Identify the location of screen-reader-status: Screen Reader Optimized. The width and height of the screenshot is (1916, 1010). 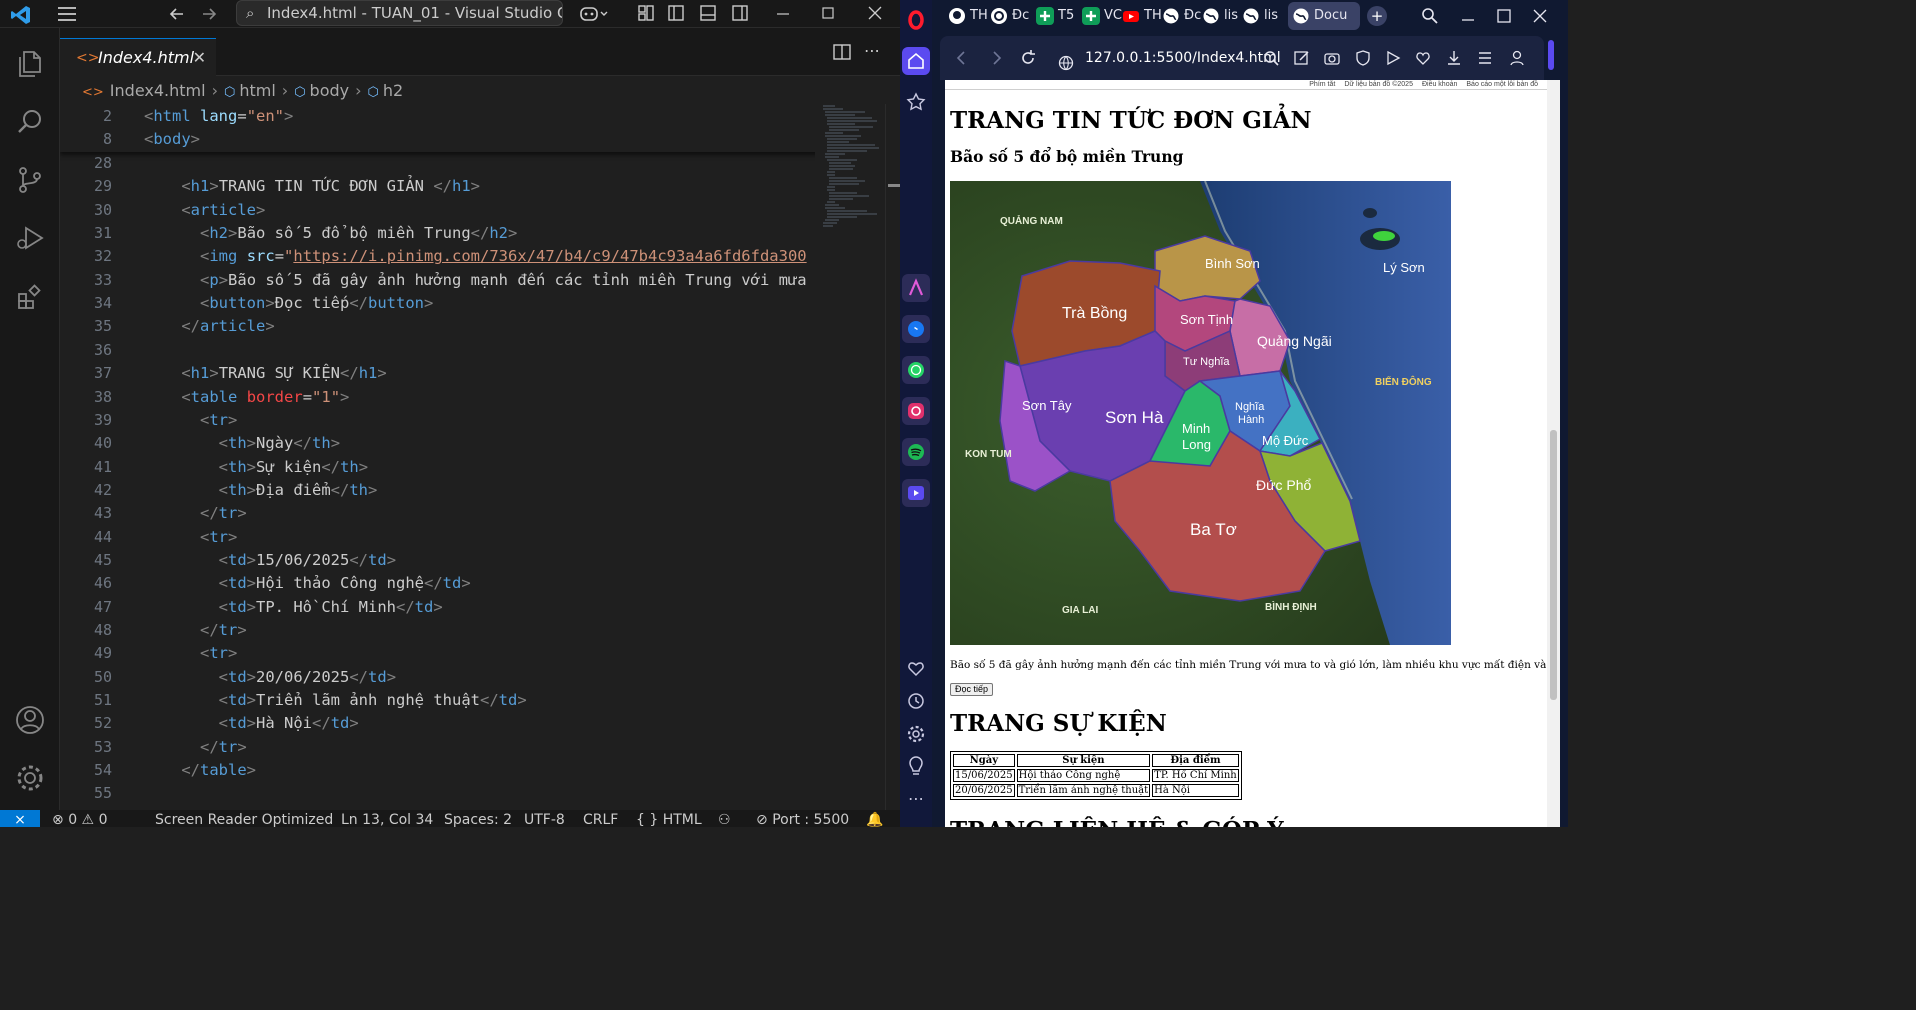
(244, 818).